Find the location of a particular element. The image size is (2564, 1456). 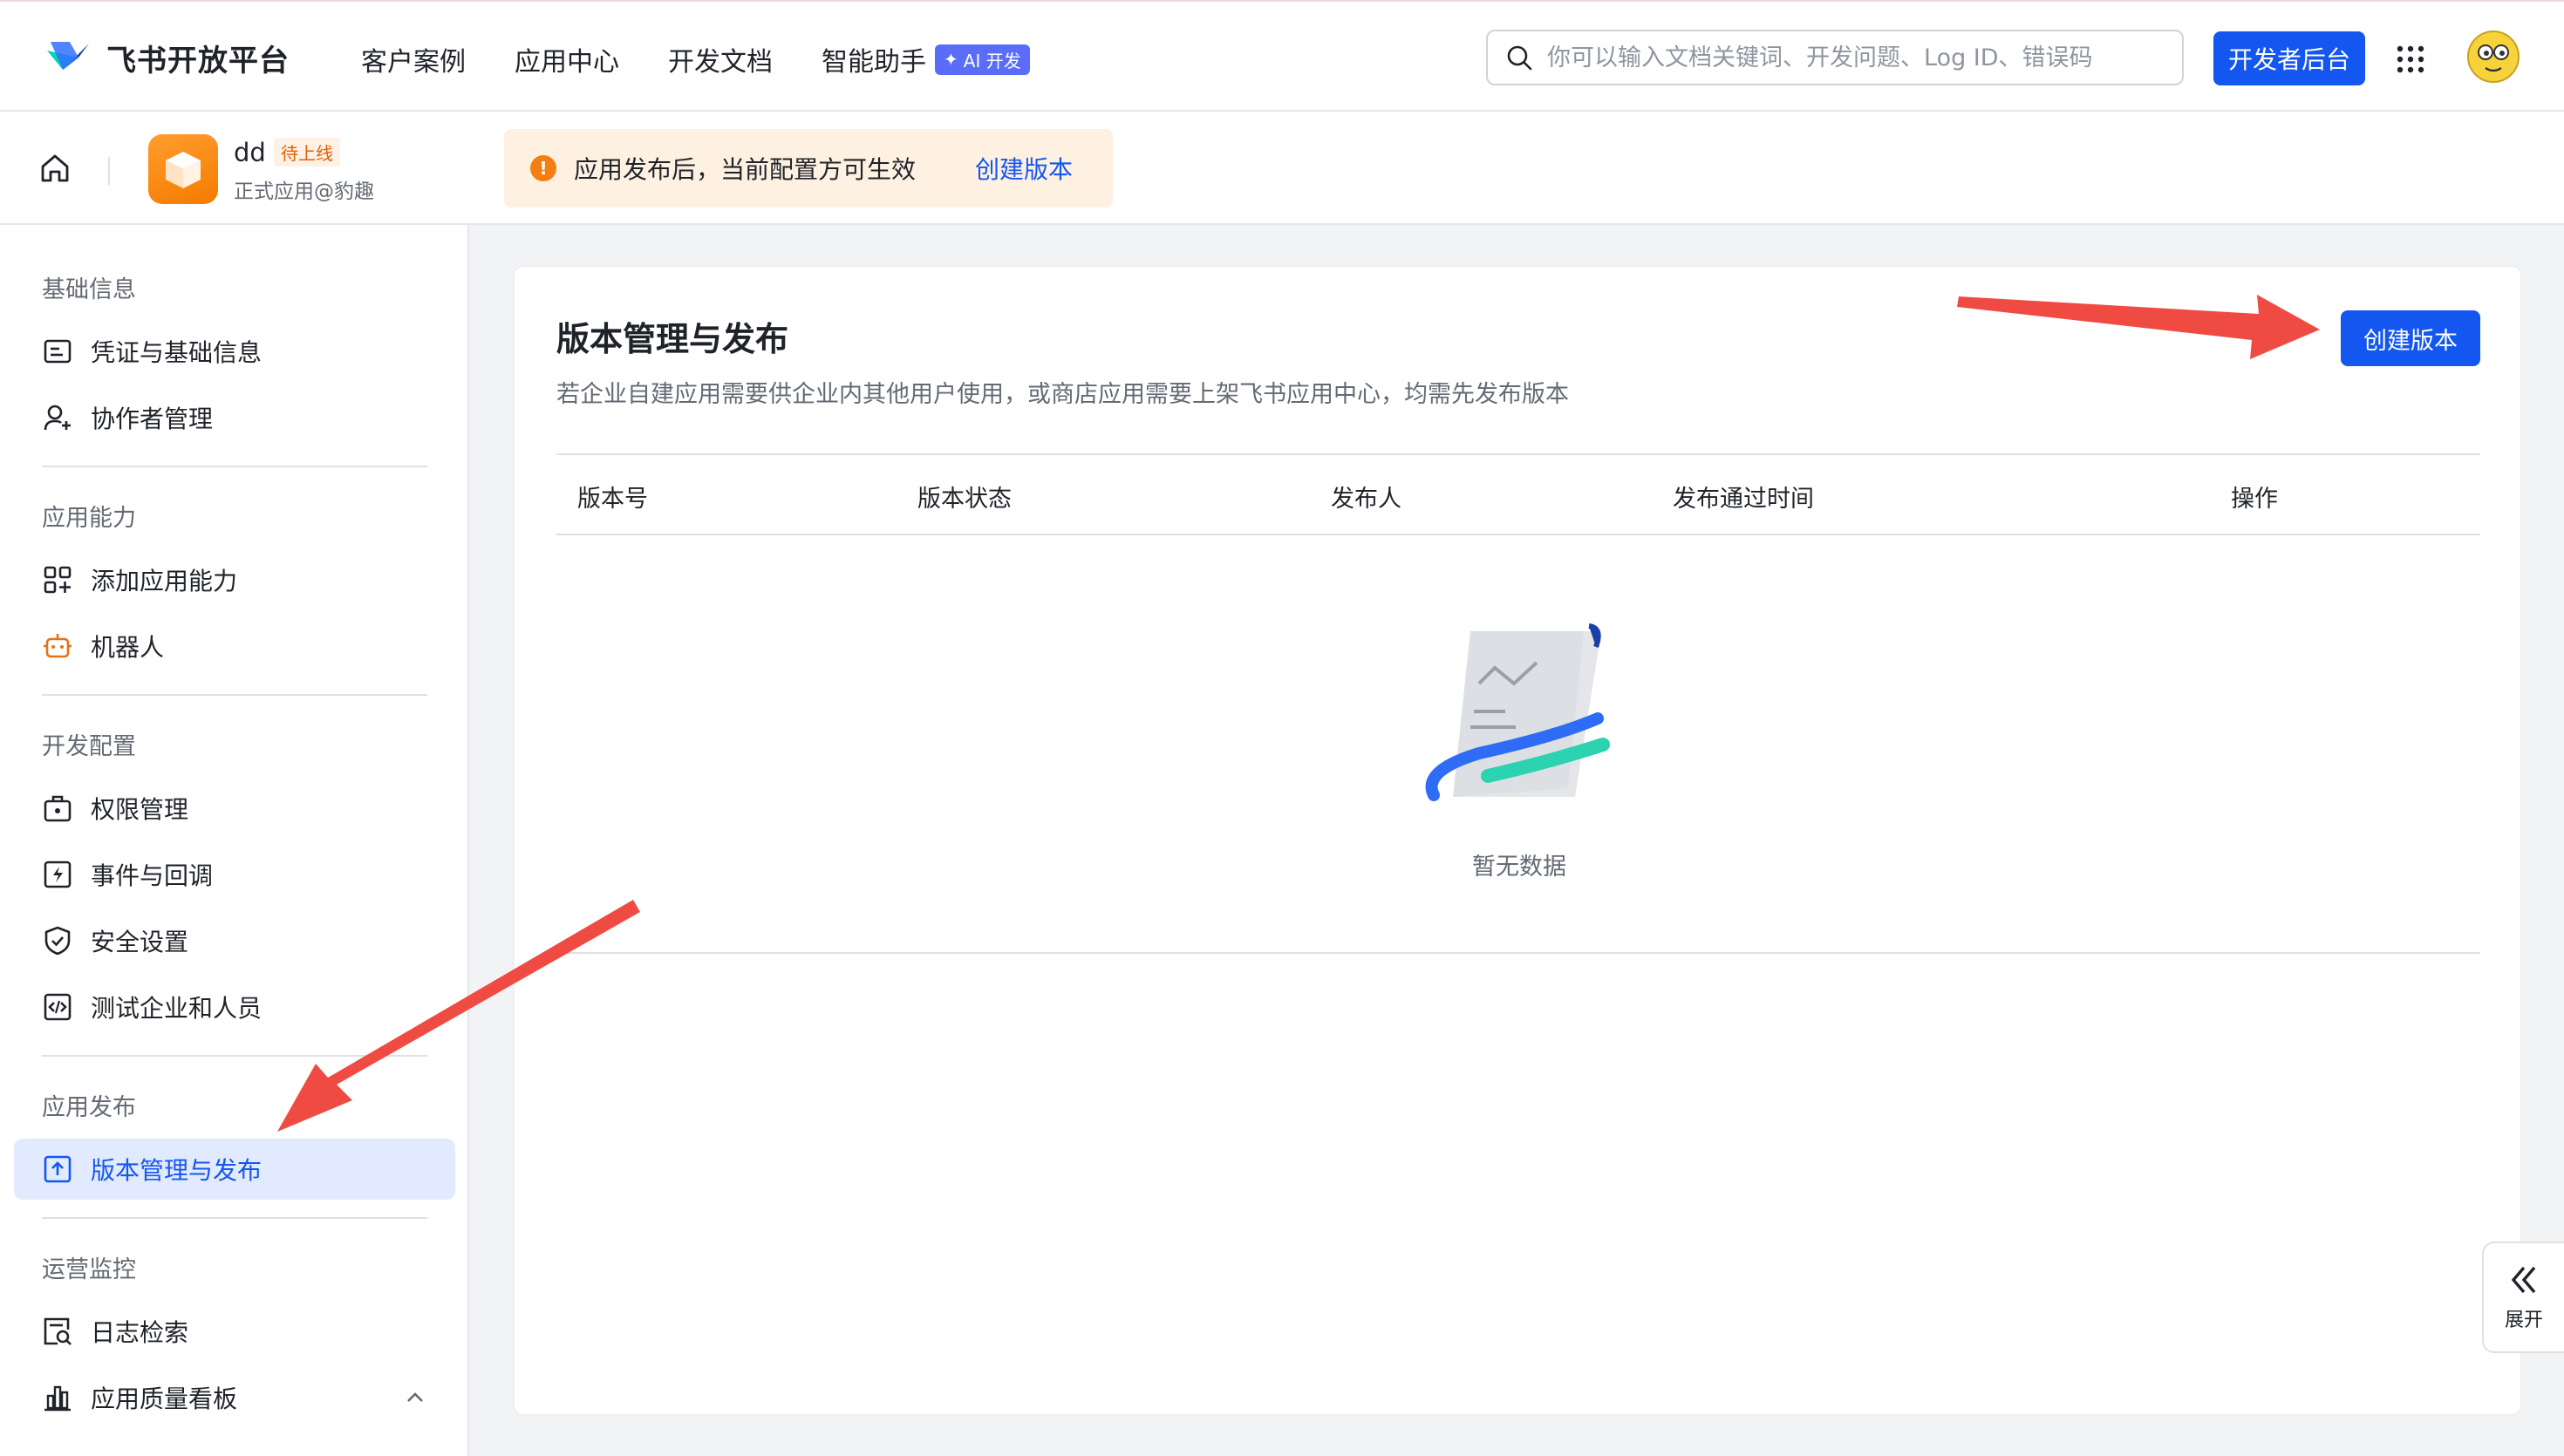

notice-create-version-link: 创建版本 is located at coordinates (1024, 168).